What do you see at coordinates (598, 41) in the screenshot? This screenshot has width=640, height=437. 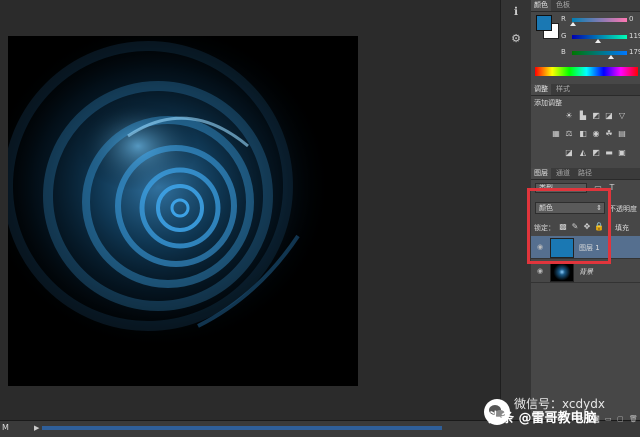 I see `slider-thumb-g` at bounding box center [598, 41].